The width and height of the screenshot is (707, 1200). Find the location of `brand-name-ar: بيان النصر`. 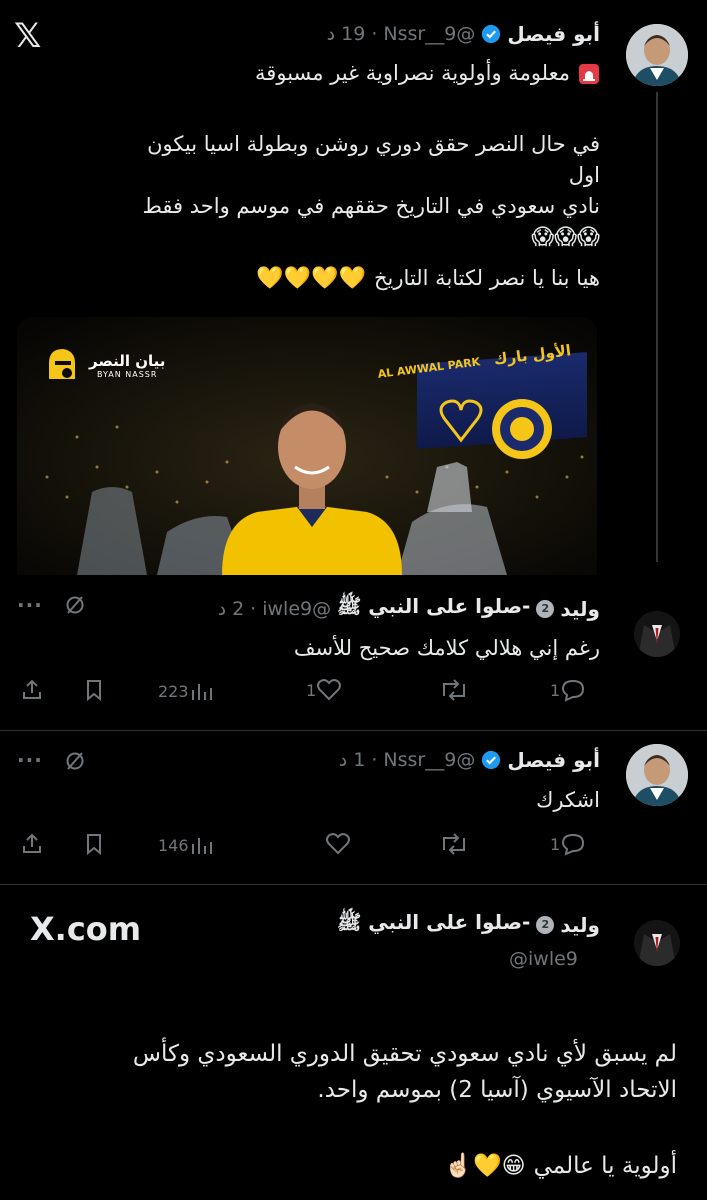

brand-name-ar: بيان النصر is located at coordinates (127, 360).